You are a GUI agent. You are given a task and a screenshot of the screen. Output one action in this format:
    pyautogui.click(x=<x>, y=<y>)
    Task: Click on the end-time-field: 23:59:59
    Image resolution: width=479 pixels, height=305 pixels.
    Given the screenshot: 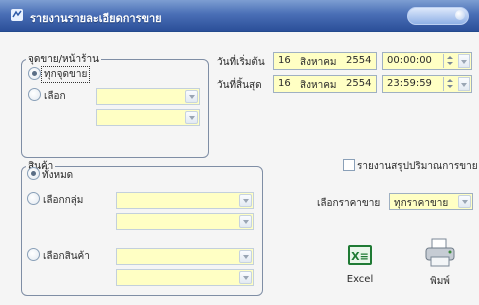 What is the action you would take?
    pyautogui.click(x=427, y=84)
    